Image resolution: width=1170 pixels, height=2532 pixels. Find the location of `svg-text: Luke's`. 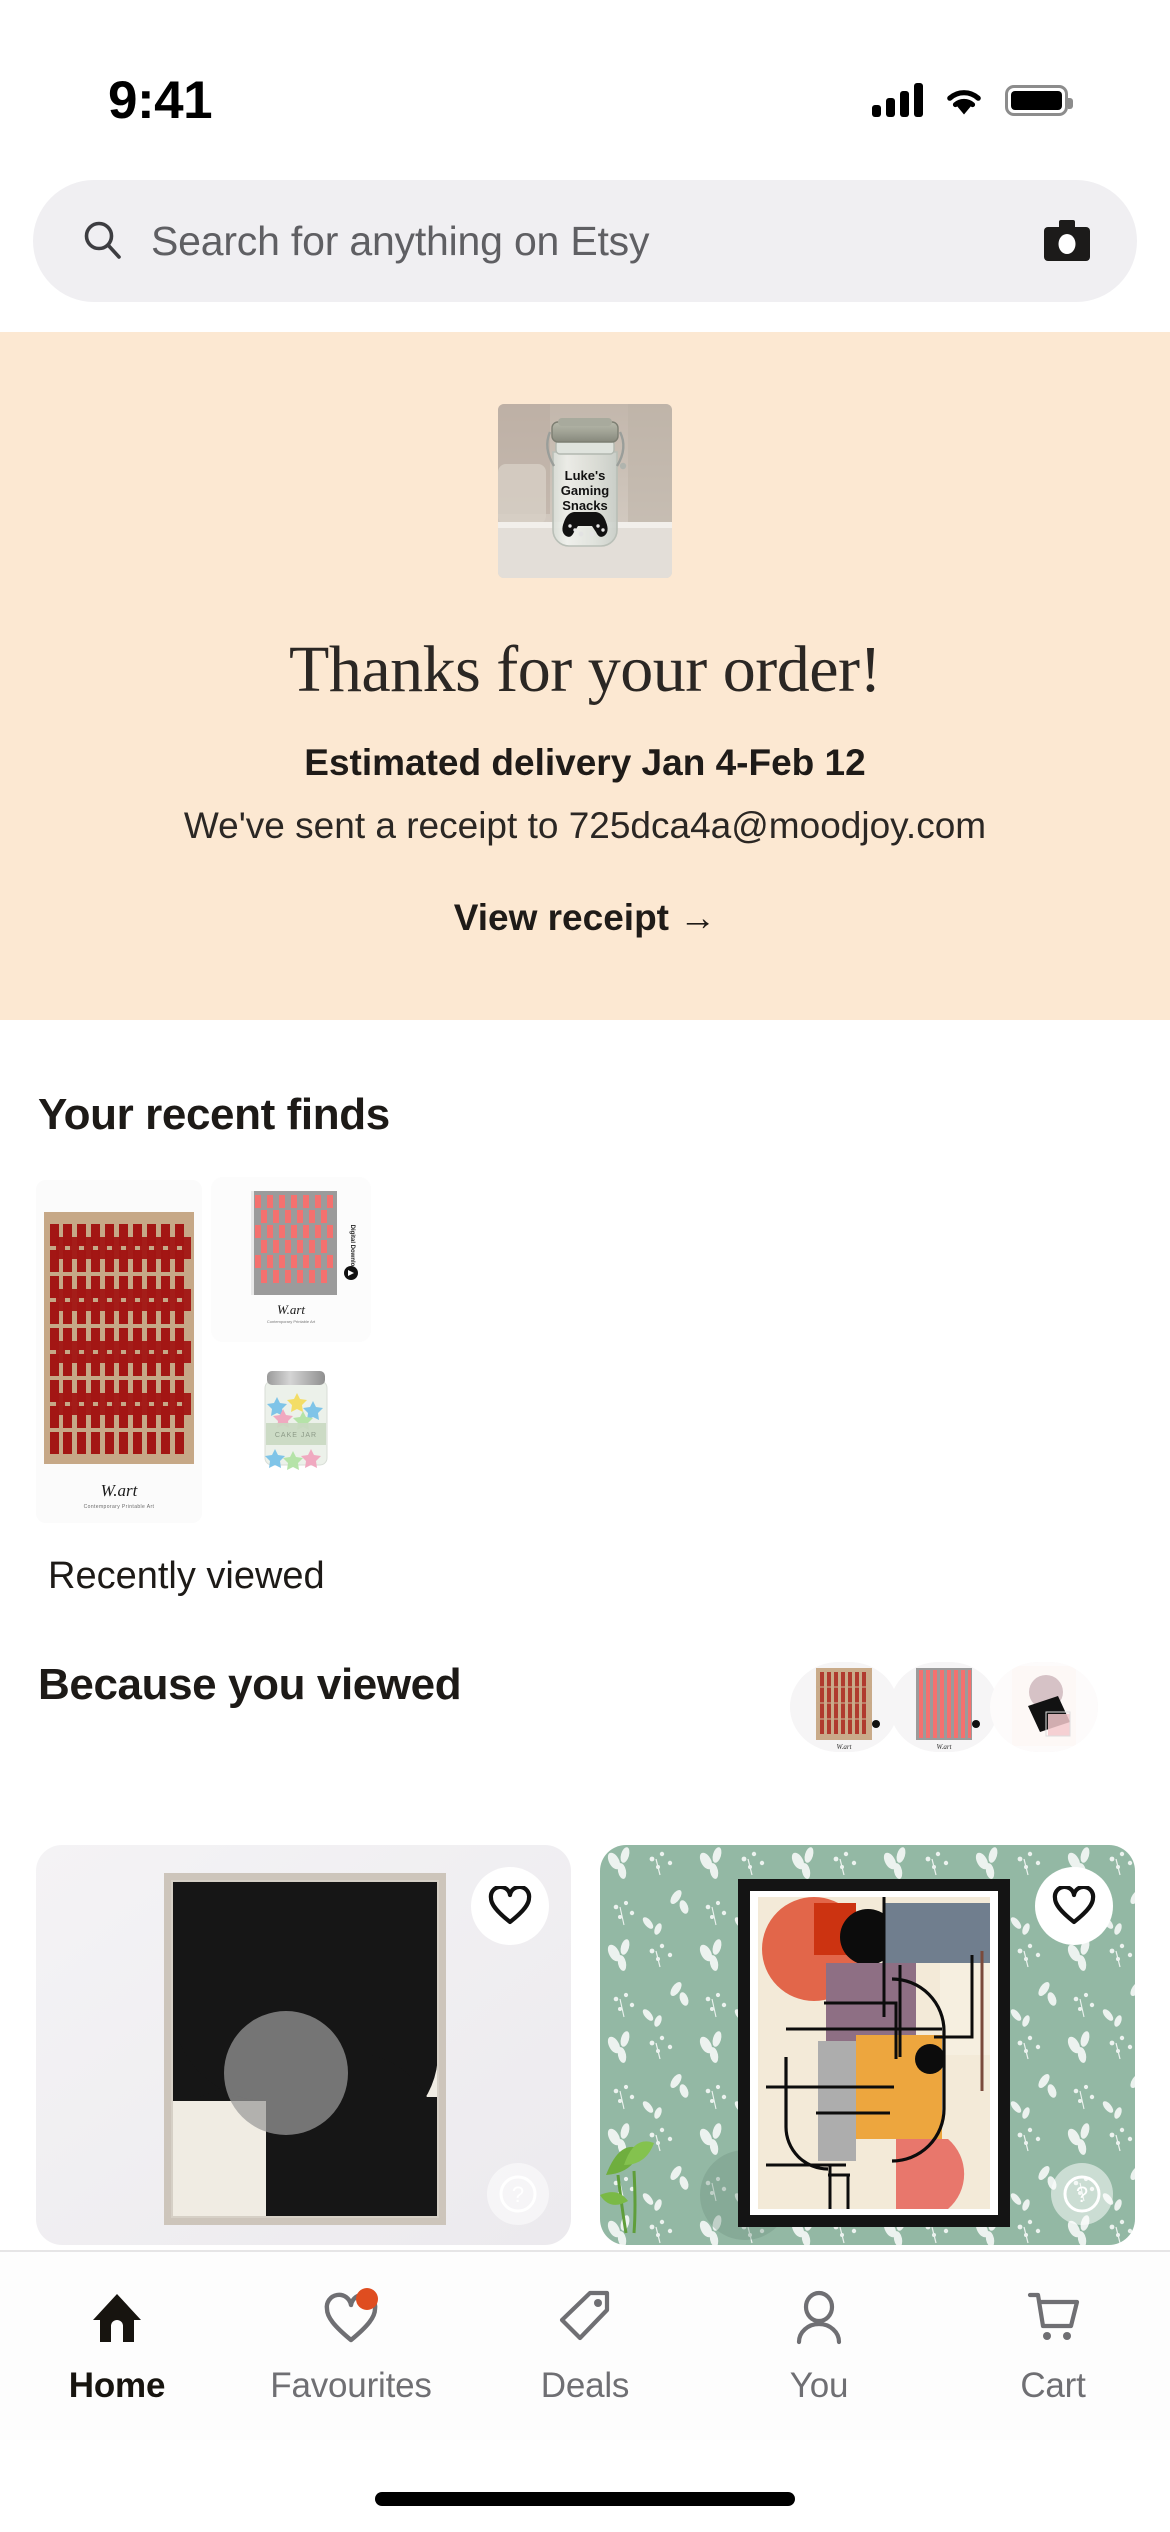

svg-text: Luke's is located at coordinates (585, 475).